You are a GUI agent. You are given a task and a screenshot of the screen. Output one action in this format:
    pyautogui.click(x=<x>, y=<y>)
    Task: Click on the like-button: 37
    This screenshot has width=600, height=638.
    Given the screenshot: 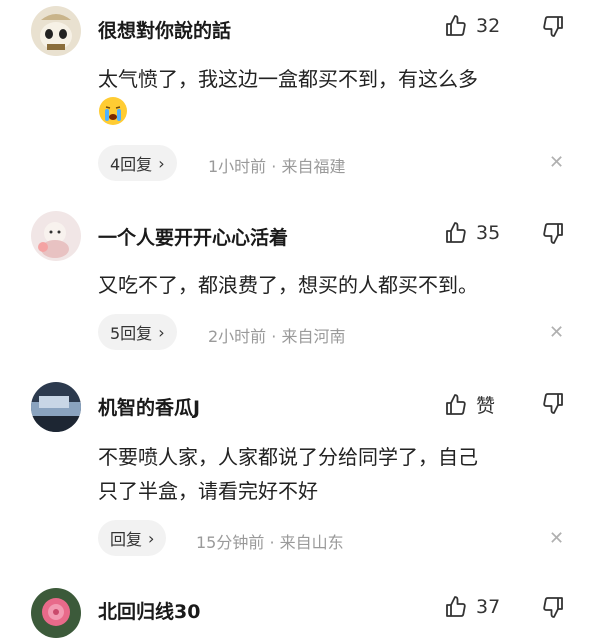 What is the action you would take?
    pyautogui.click(x=472, y=607)
    